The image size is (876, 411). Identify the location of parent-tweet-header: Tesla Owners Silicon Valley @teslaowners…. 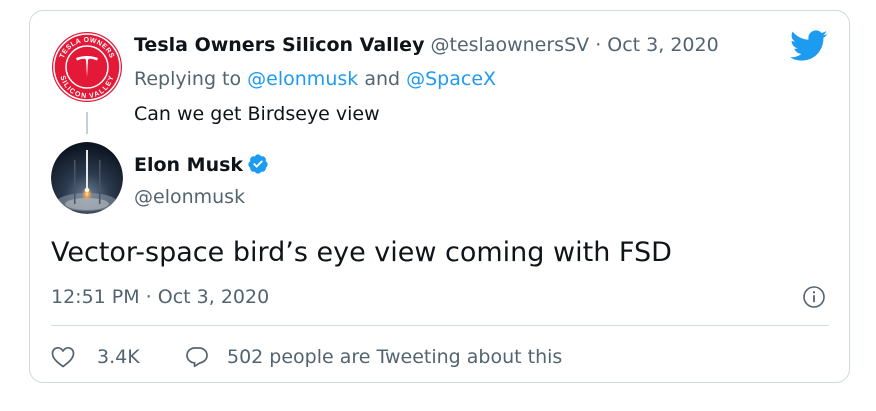
(426, 45).